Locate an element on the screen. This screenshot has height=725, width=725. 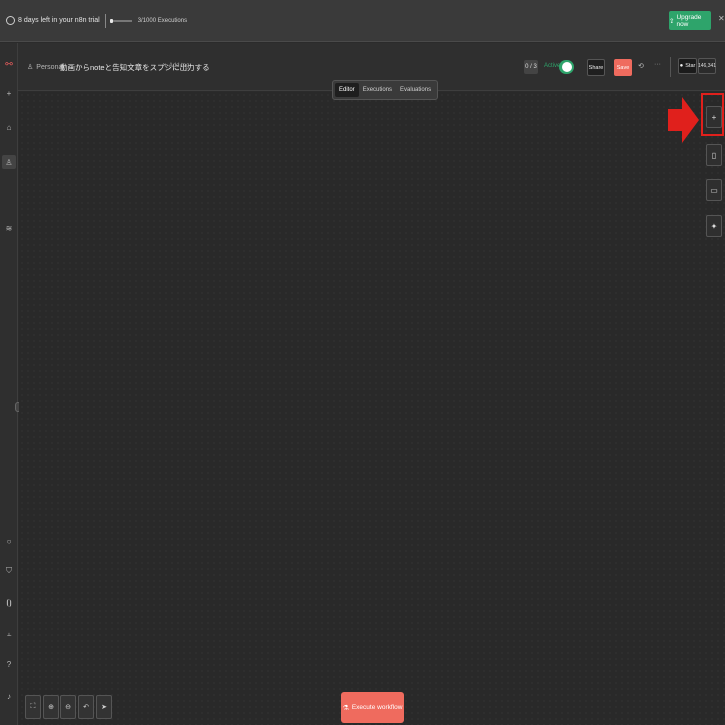
active-toggle is located at coordinates (566, 67).